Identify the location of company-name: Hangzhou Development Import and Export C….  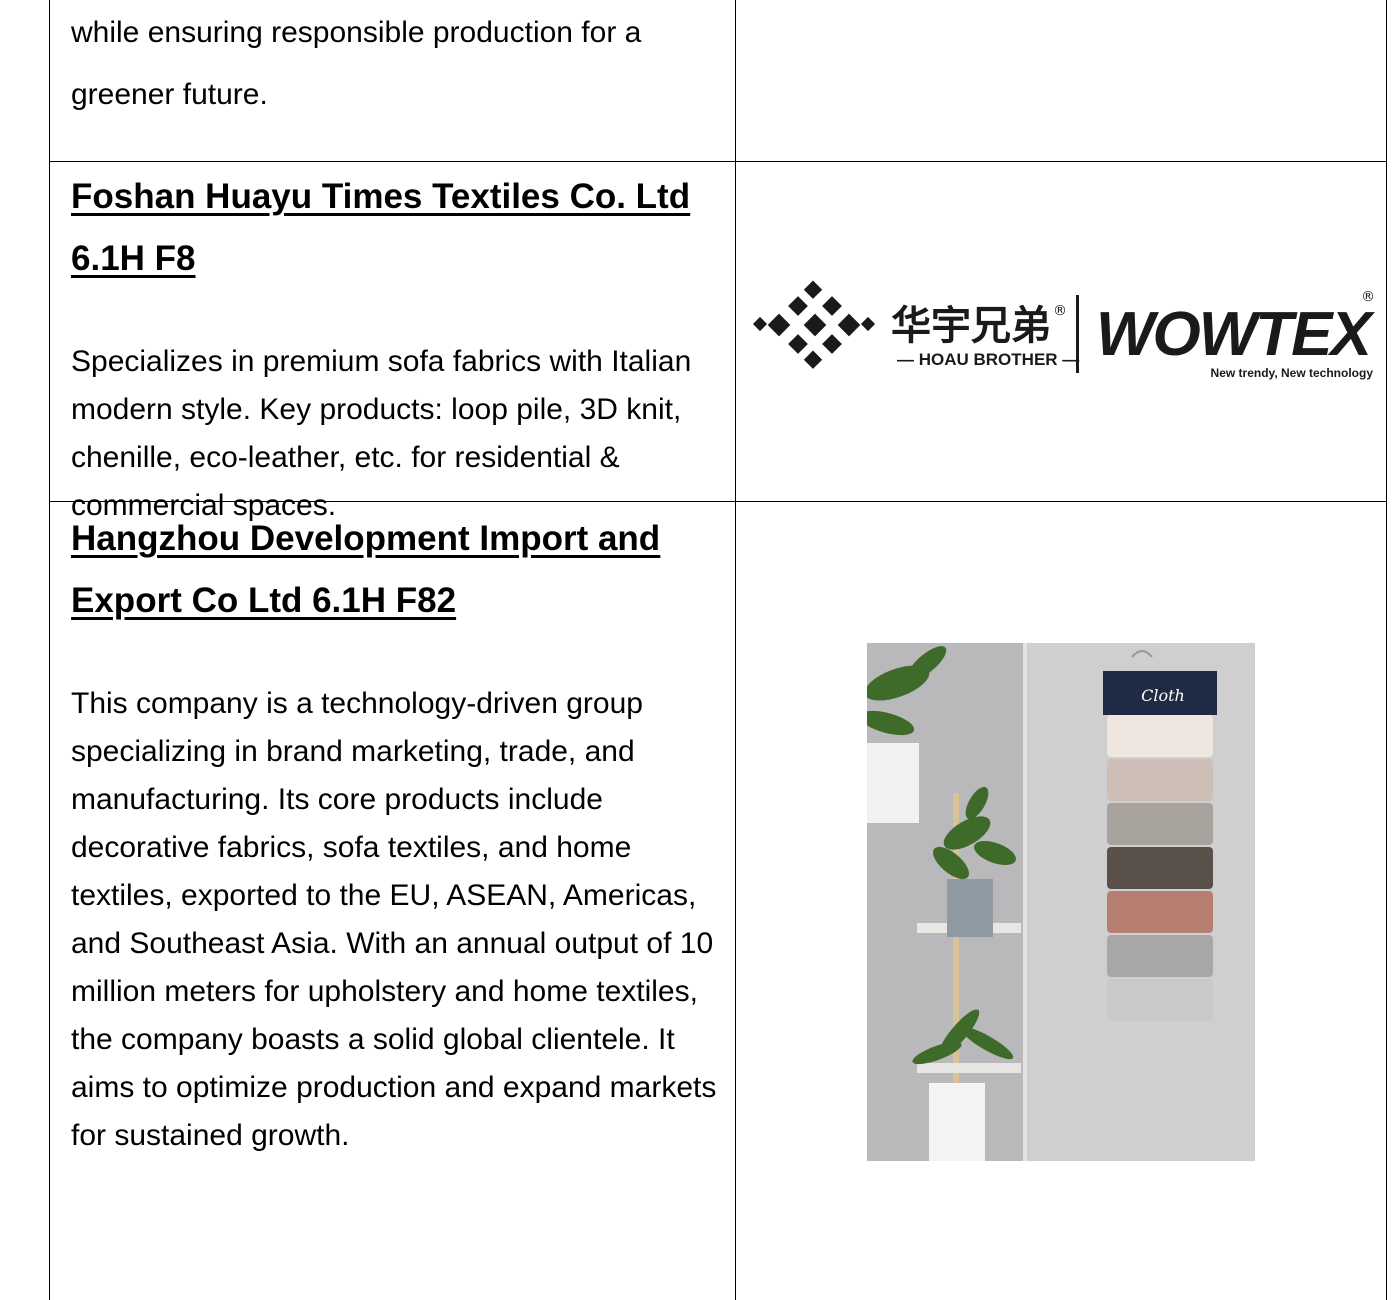
(365, 569).